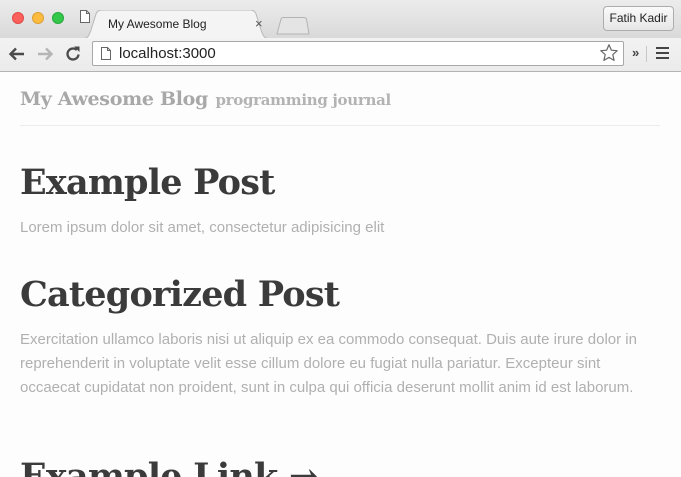 This screenshot has width=681, height=477. Describe the element at coordinates (38, 18) in the screenshot. I see `window-minimize-button` at that location.